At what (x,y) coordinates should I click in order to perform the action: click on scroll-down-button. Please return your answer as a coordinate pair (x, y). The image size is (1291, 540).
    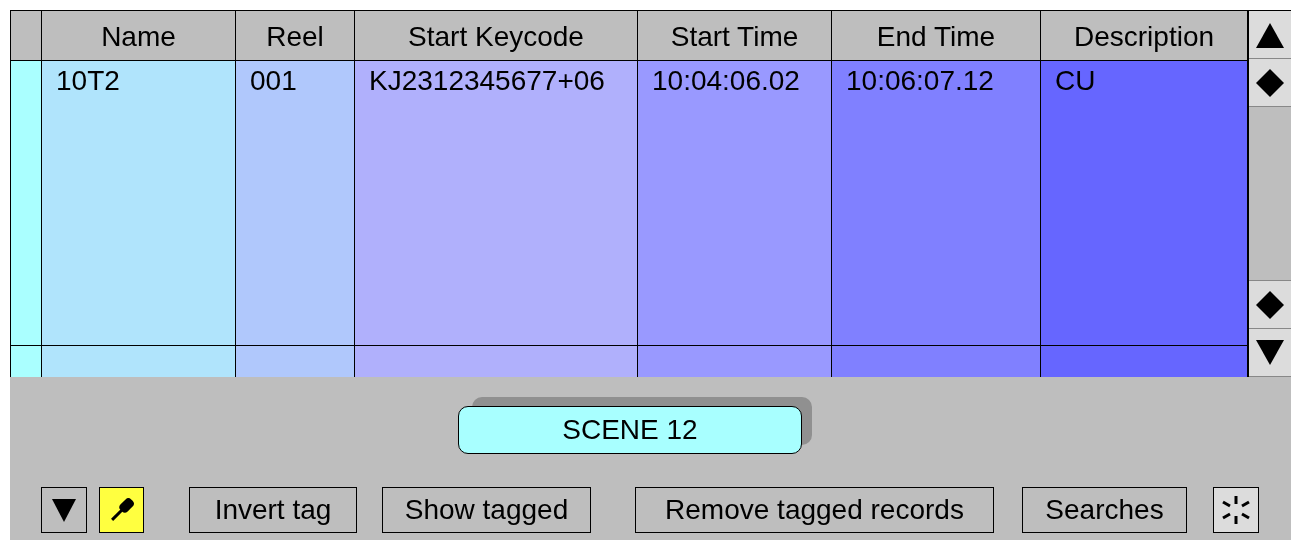
    Looking at the image, I should click on (1270, 353).